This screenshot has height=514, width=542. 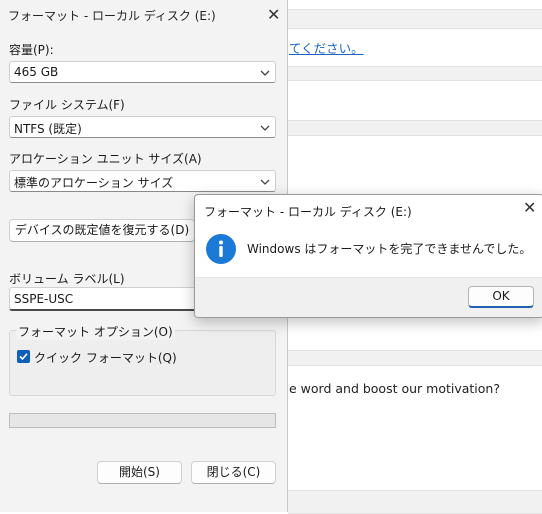 What do you see at coordinates (105, 159) in the screenshot?
I see `allocation-unit-label: アロケーション ユニット サイズ(A)` at bounding box center [105, 159].